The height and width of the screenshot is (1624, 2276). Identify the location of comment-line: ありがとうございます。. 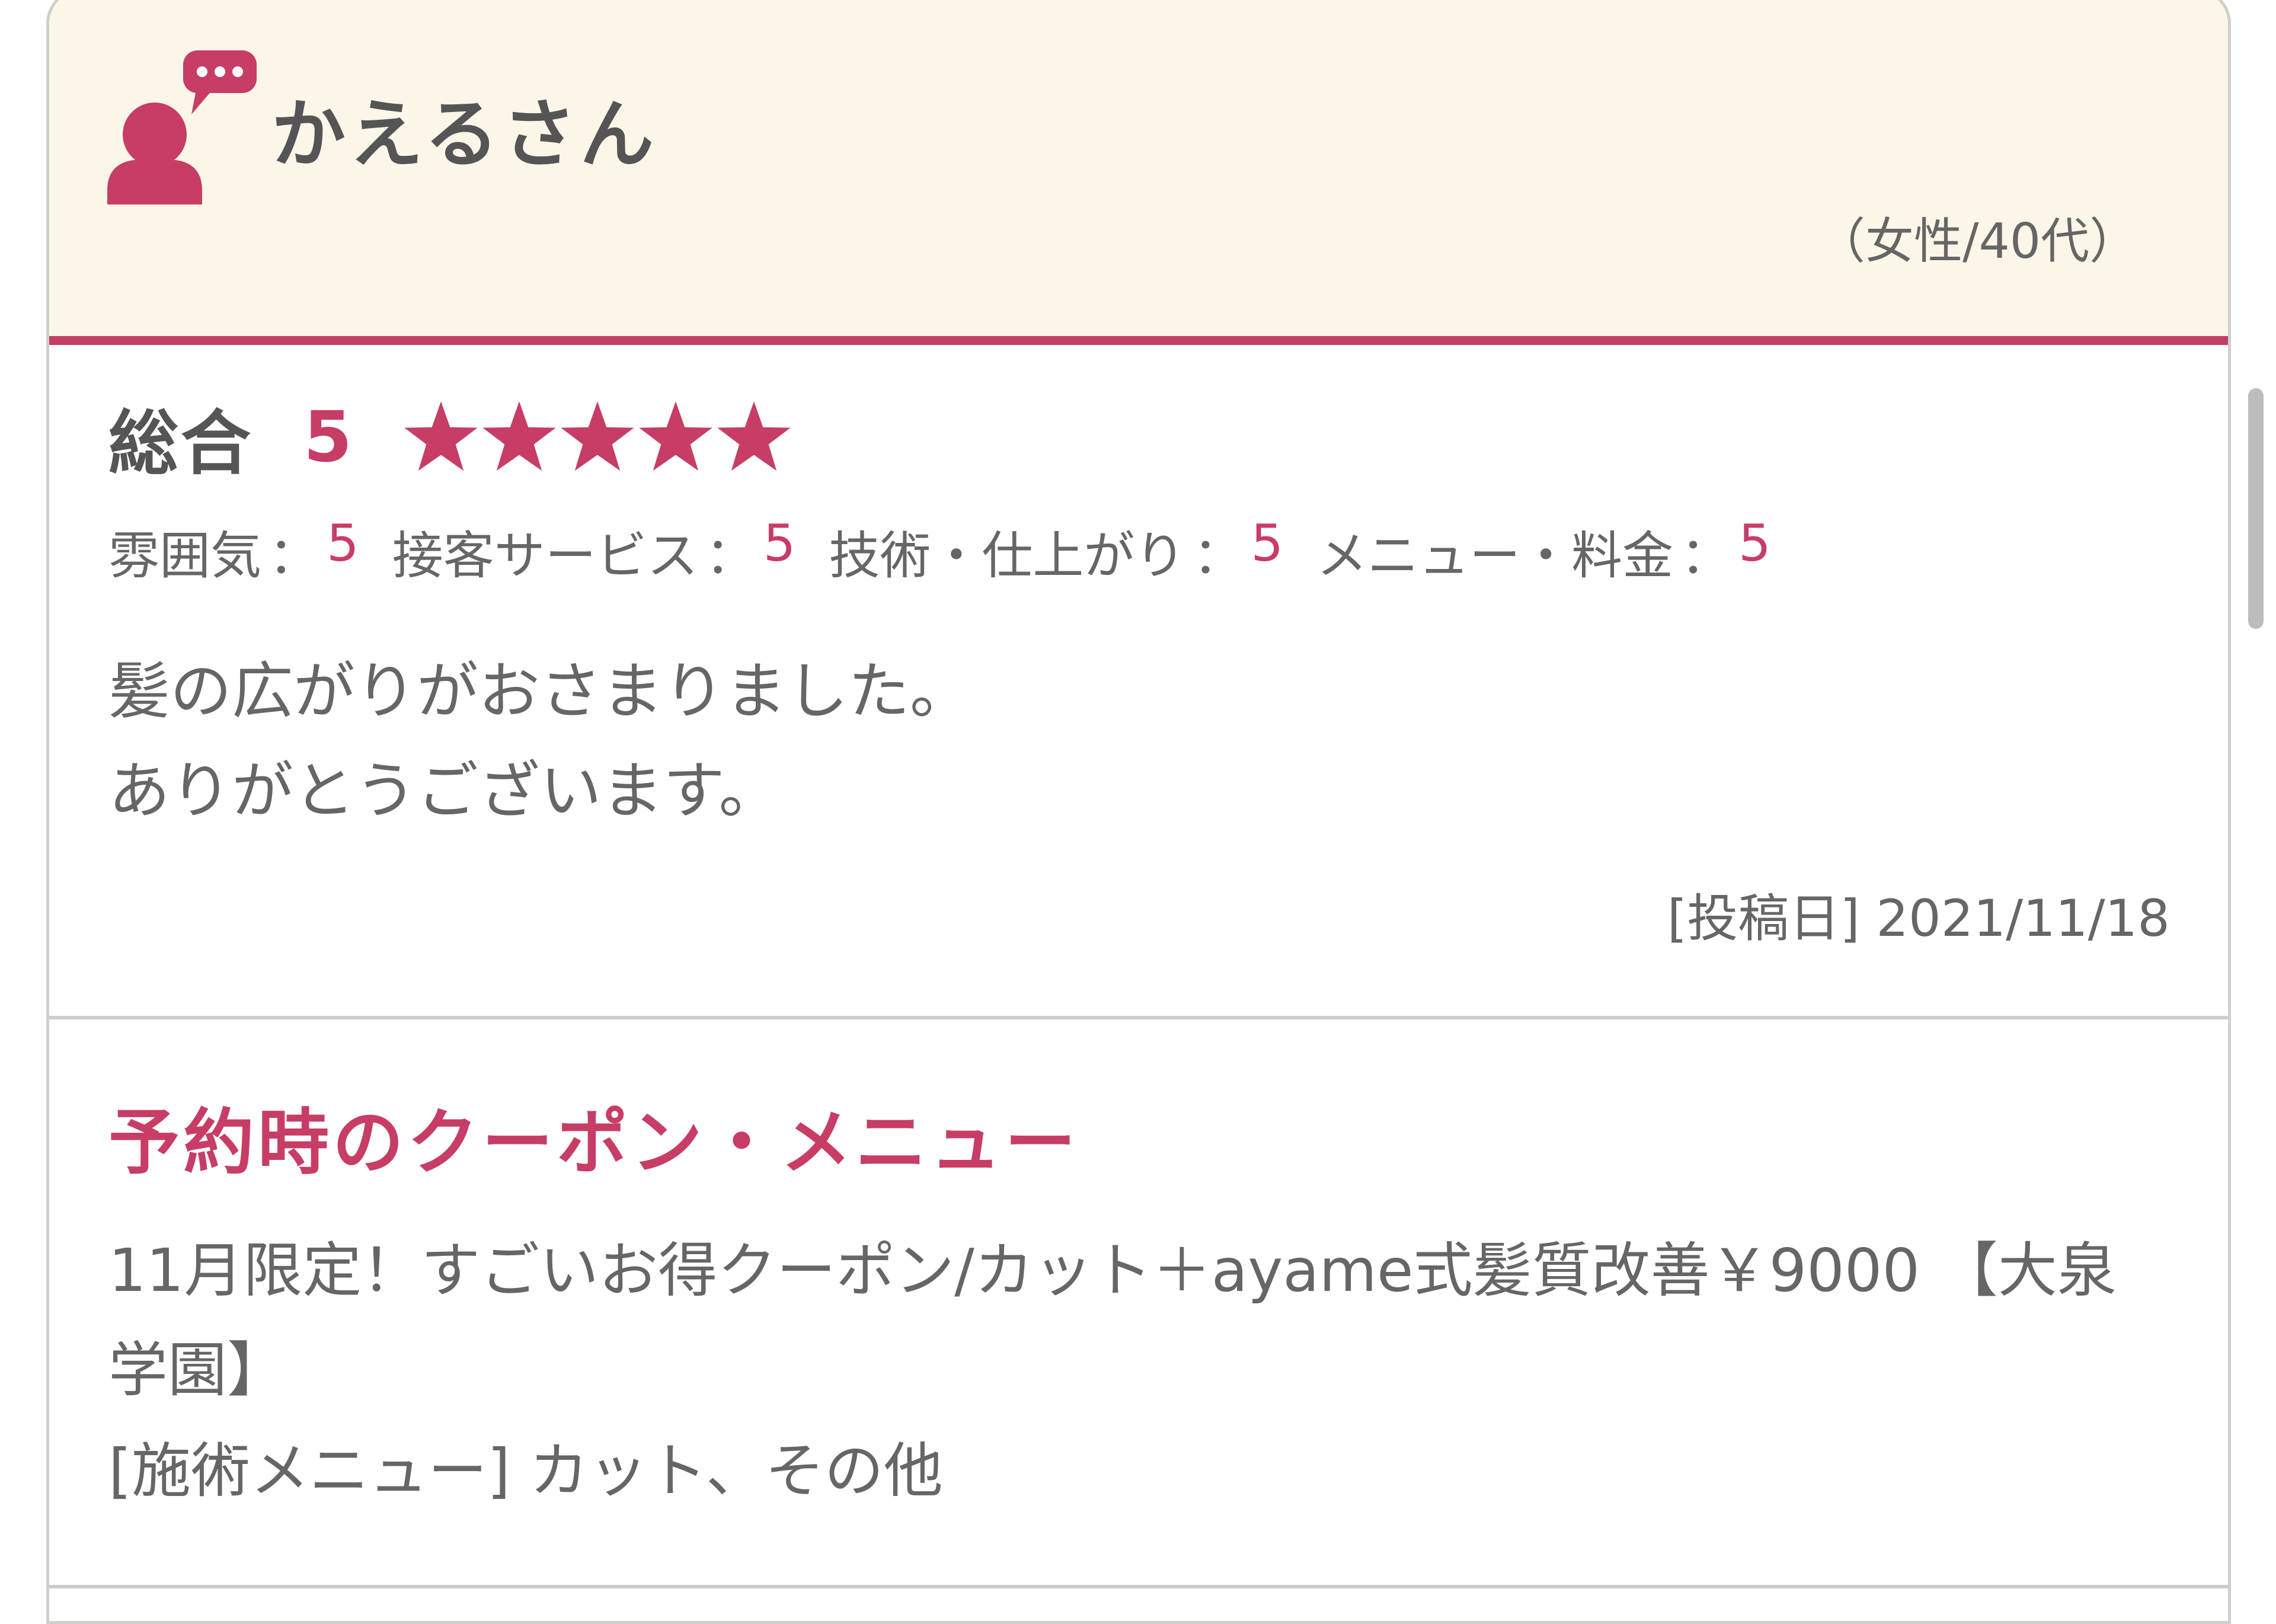
(444, 791).